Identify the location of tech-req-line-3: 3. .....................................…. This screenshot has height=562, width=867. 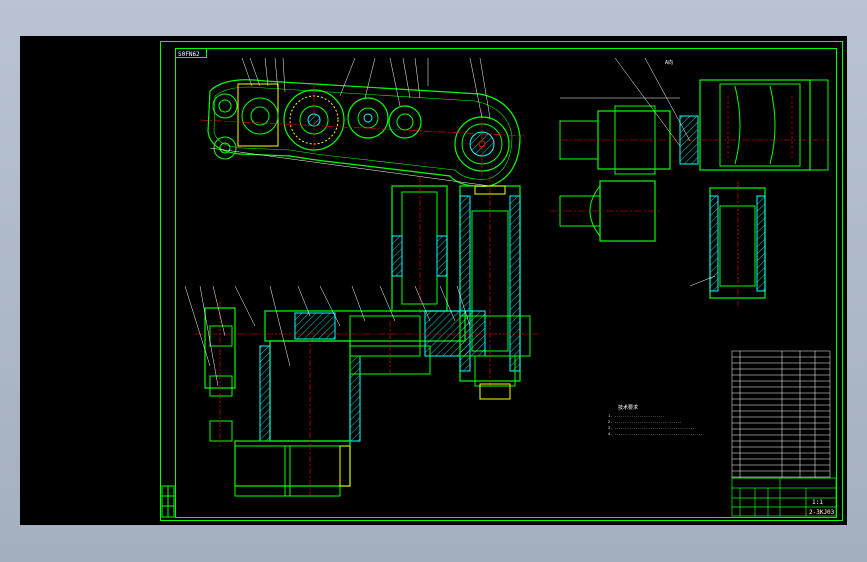
(651, 428).